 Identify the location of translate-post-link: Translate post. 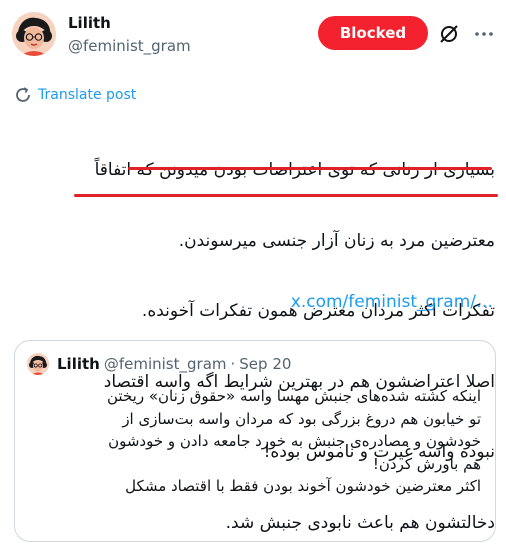
(75, 95).